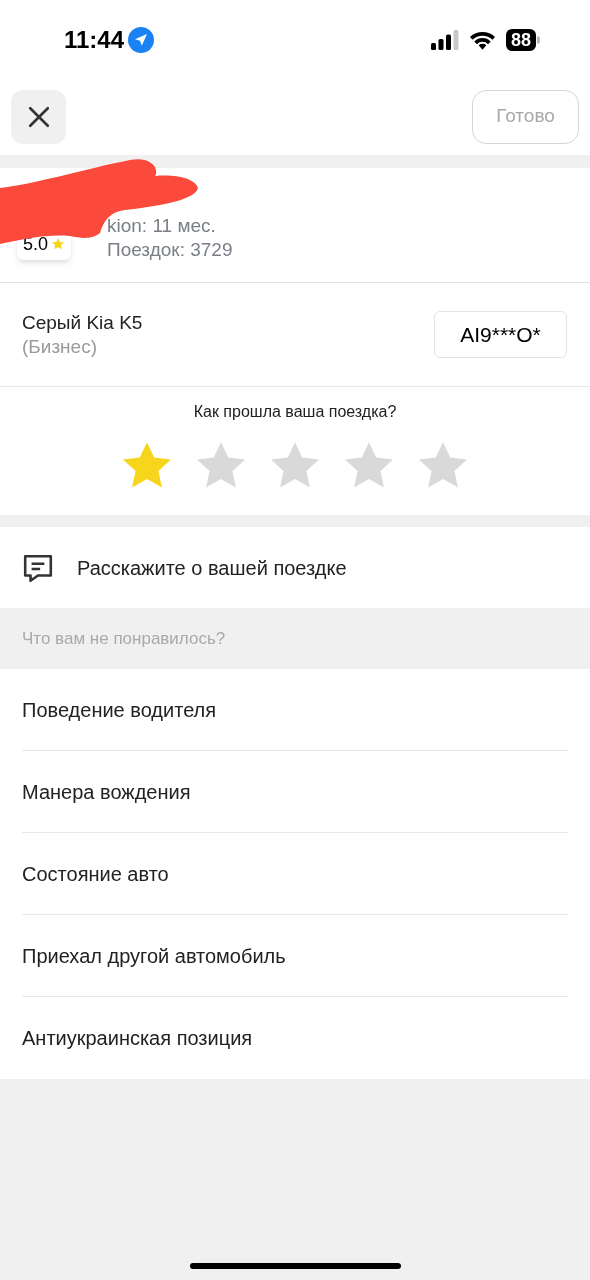 This screenshot has height=1280, width=590. What do you see at coordinates (124, 638) in the screenshot?
I see `section-heading: Что вам не понравилось?` at bounding box center [124, 638].